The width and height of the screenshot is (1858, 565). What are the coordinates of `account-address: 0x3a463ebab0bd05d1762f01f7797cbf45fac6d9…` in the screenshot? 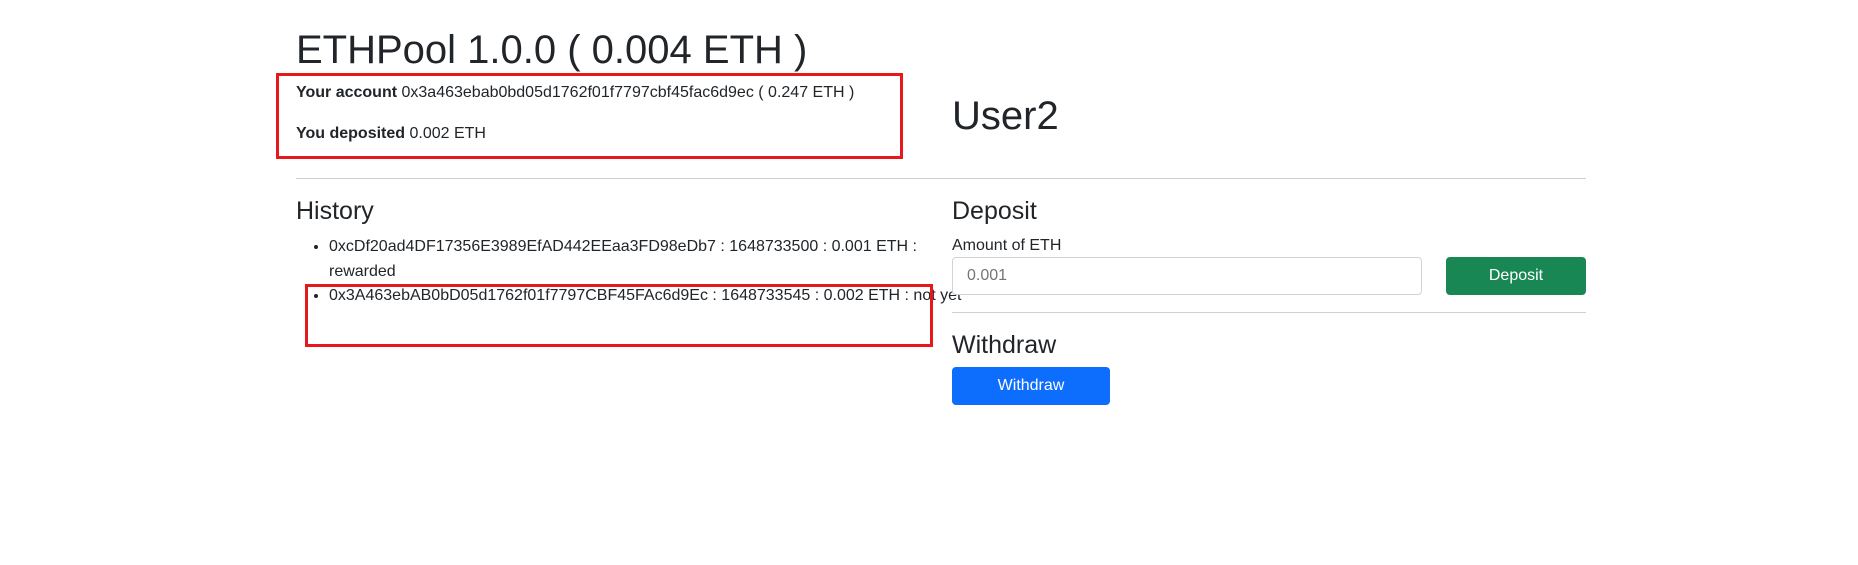 It's located at (577, 92).